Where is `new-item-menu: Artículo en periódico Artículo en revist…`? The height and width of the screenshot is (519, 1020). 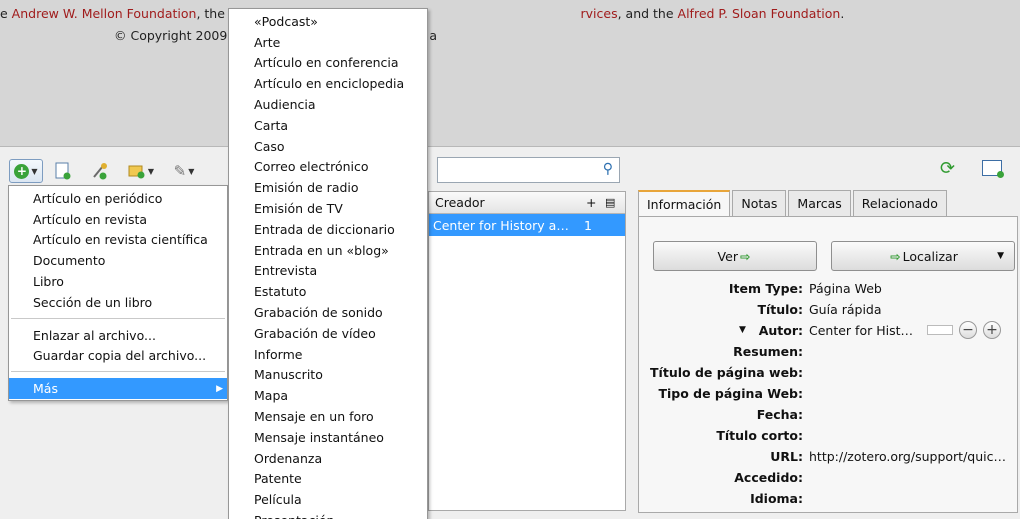 new-item-menu: Artículo en periódico Artículo en revist… is located at coordinates (118, 293).